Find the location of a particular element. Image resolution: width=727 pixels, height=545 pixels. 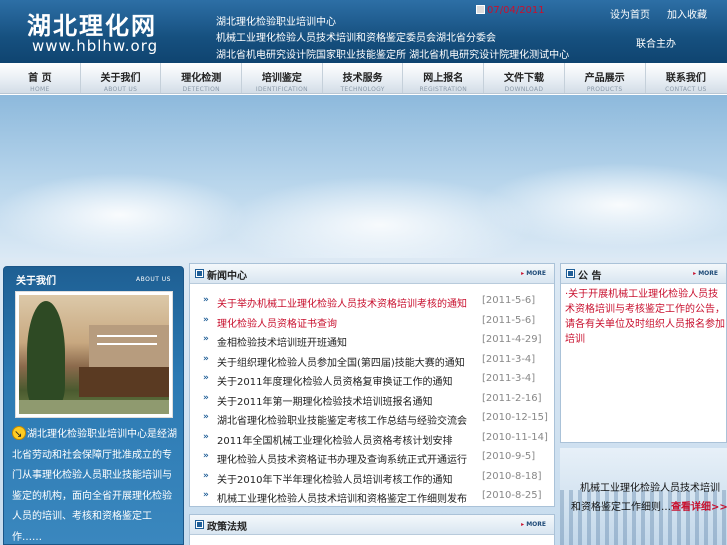

nav-label: 关于我们 is located at coordinates (120, 78).